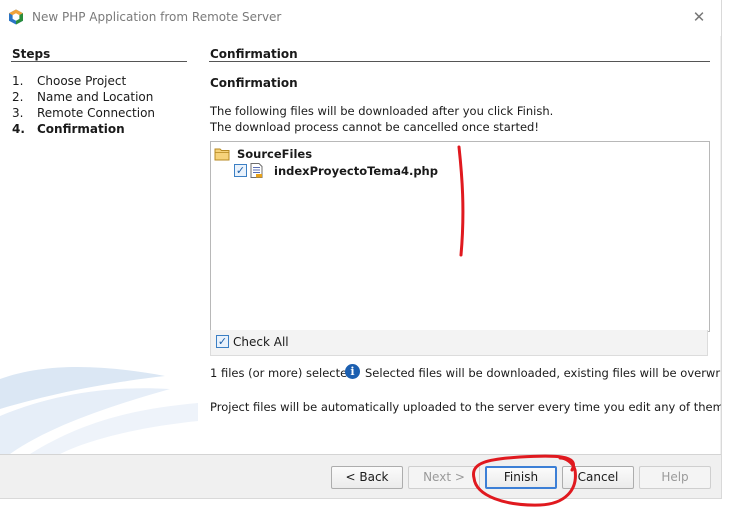 The image size is (731, 511). What do you see at coordinates (352, 371) in the screenshot?
I see `info-icon: i` at bounding box center [352, 371].